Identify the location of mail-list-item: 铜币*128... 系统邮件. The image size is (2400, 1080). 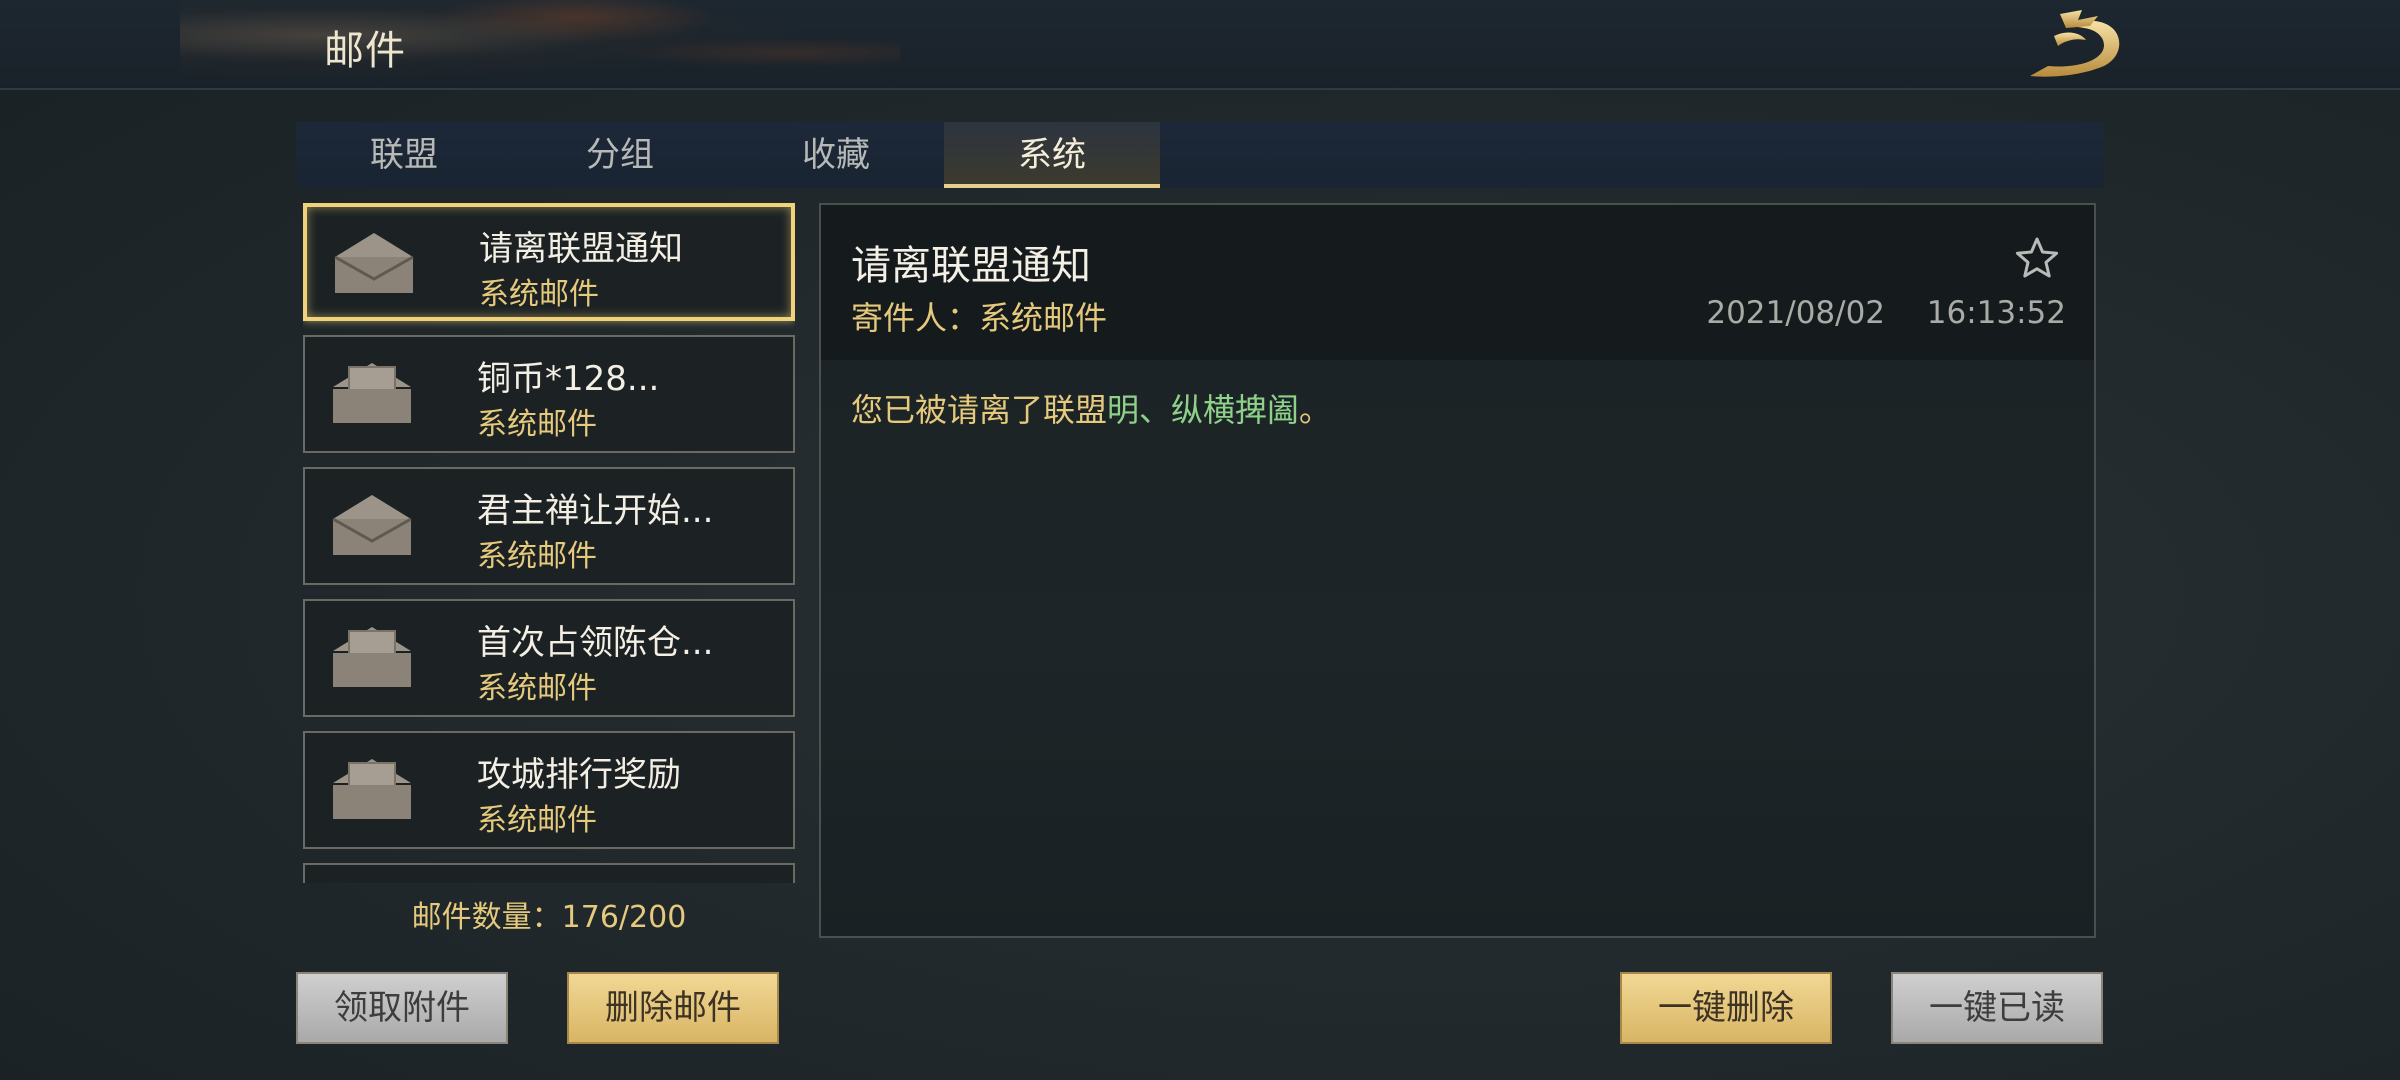
(549, 394).